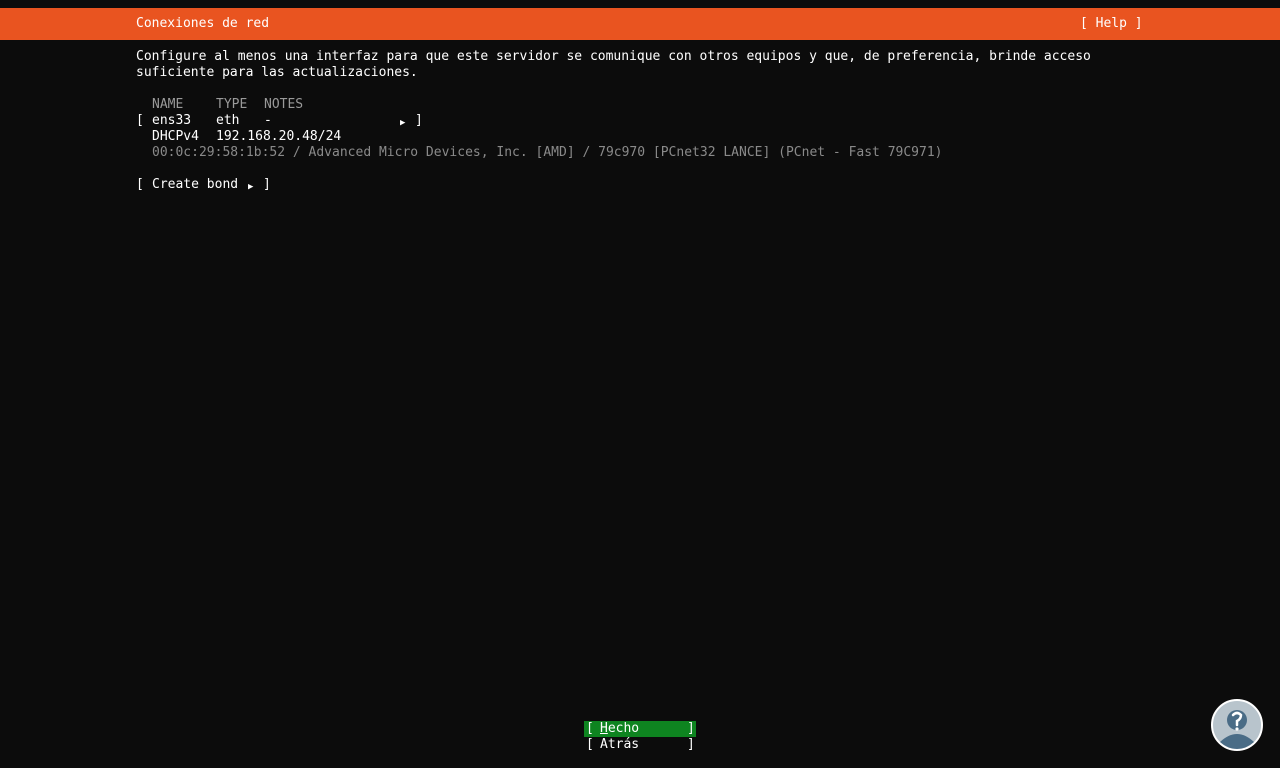 The image size is (1280, 768). Describe the element at coordinates (140, 120) in the screenshot. I see `row-open-bracket: [` at that location.